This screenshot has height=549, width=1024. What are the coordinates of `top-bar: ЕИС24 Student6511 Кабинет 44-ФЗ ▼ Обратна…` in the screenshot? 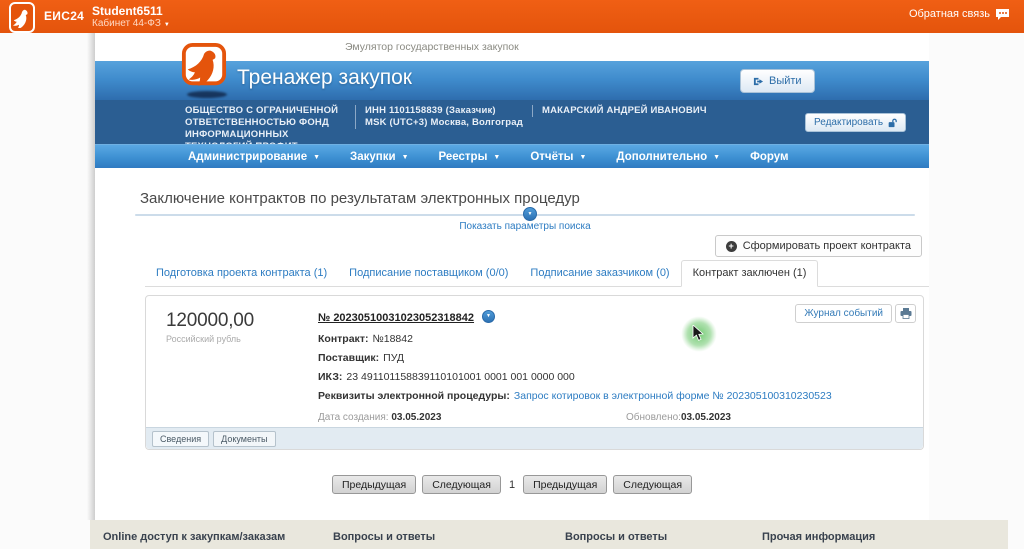 It's located at (512, 16).